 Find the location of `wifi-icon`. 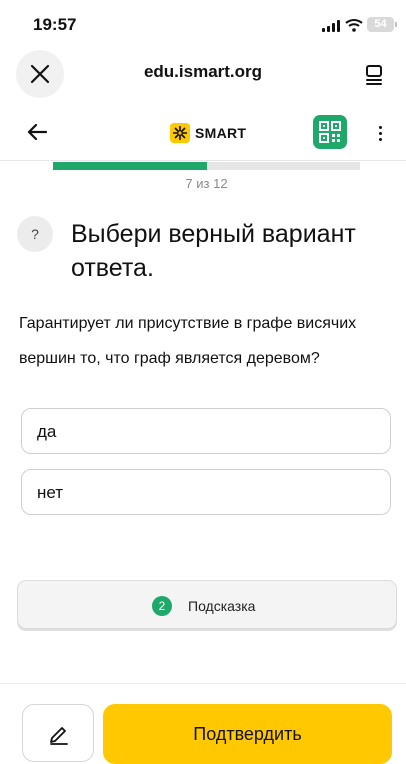

wifi-icon is located at coordinates (354, 25).